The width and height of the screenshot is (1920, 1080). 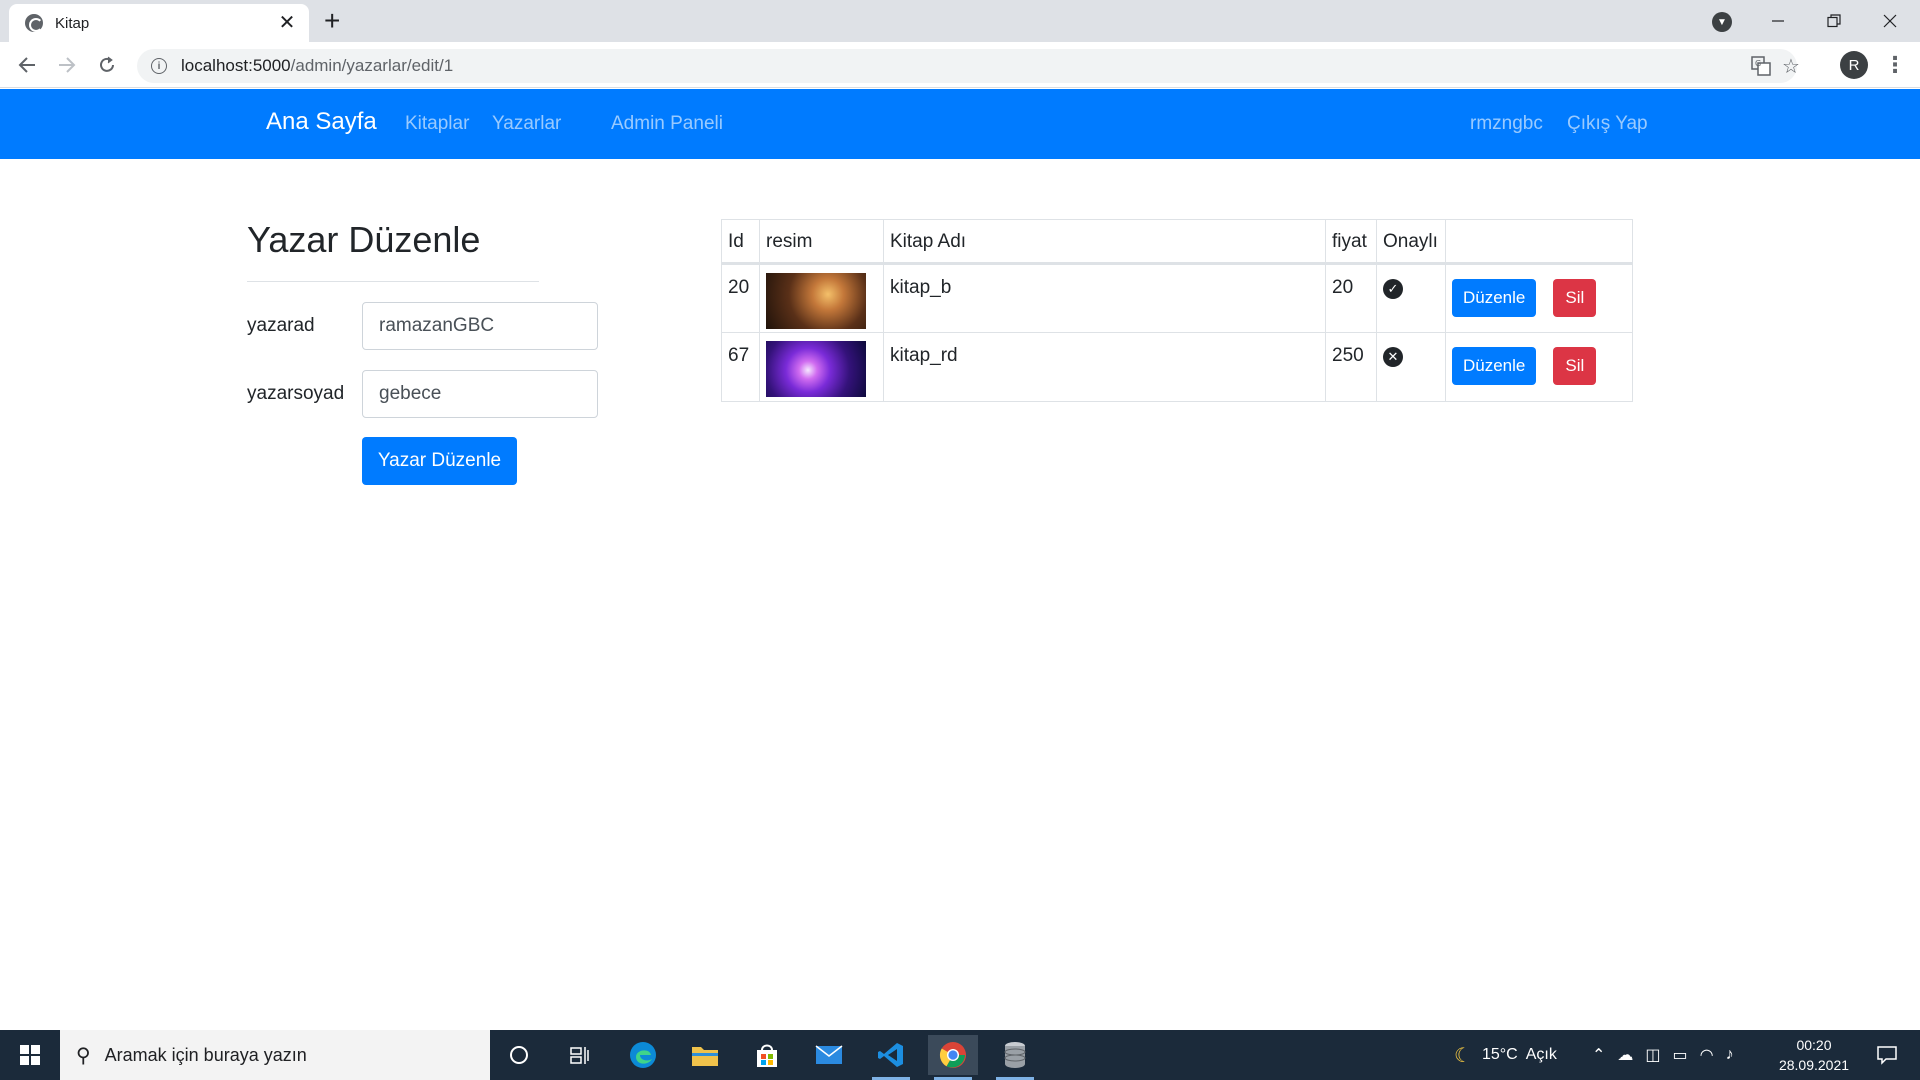 What do you see at coordinates (829, 1055) in the screenshot?
I see `mail-icon` at bounding box center [829, 1055].